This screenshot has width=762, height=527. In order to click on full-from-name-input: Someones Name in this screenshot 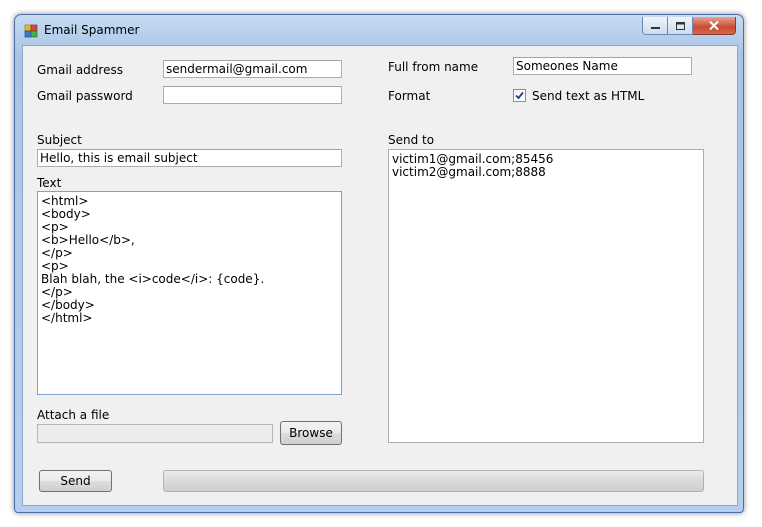, I will do `click(602, 66)`.